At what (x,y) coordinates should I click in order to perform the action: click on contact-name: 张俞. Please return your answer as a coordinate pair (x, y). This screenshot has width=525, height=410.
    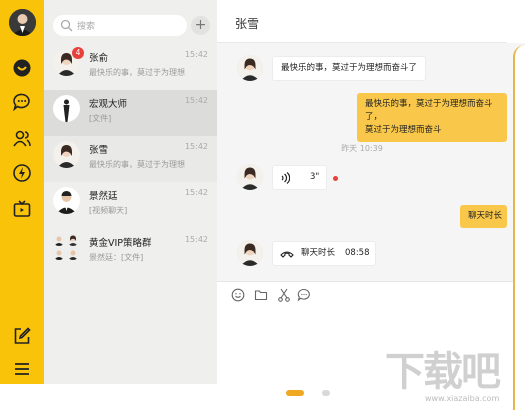
    Looking at the image, I should click on (99, 58).